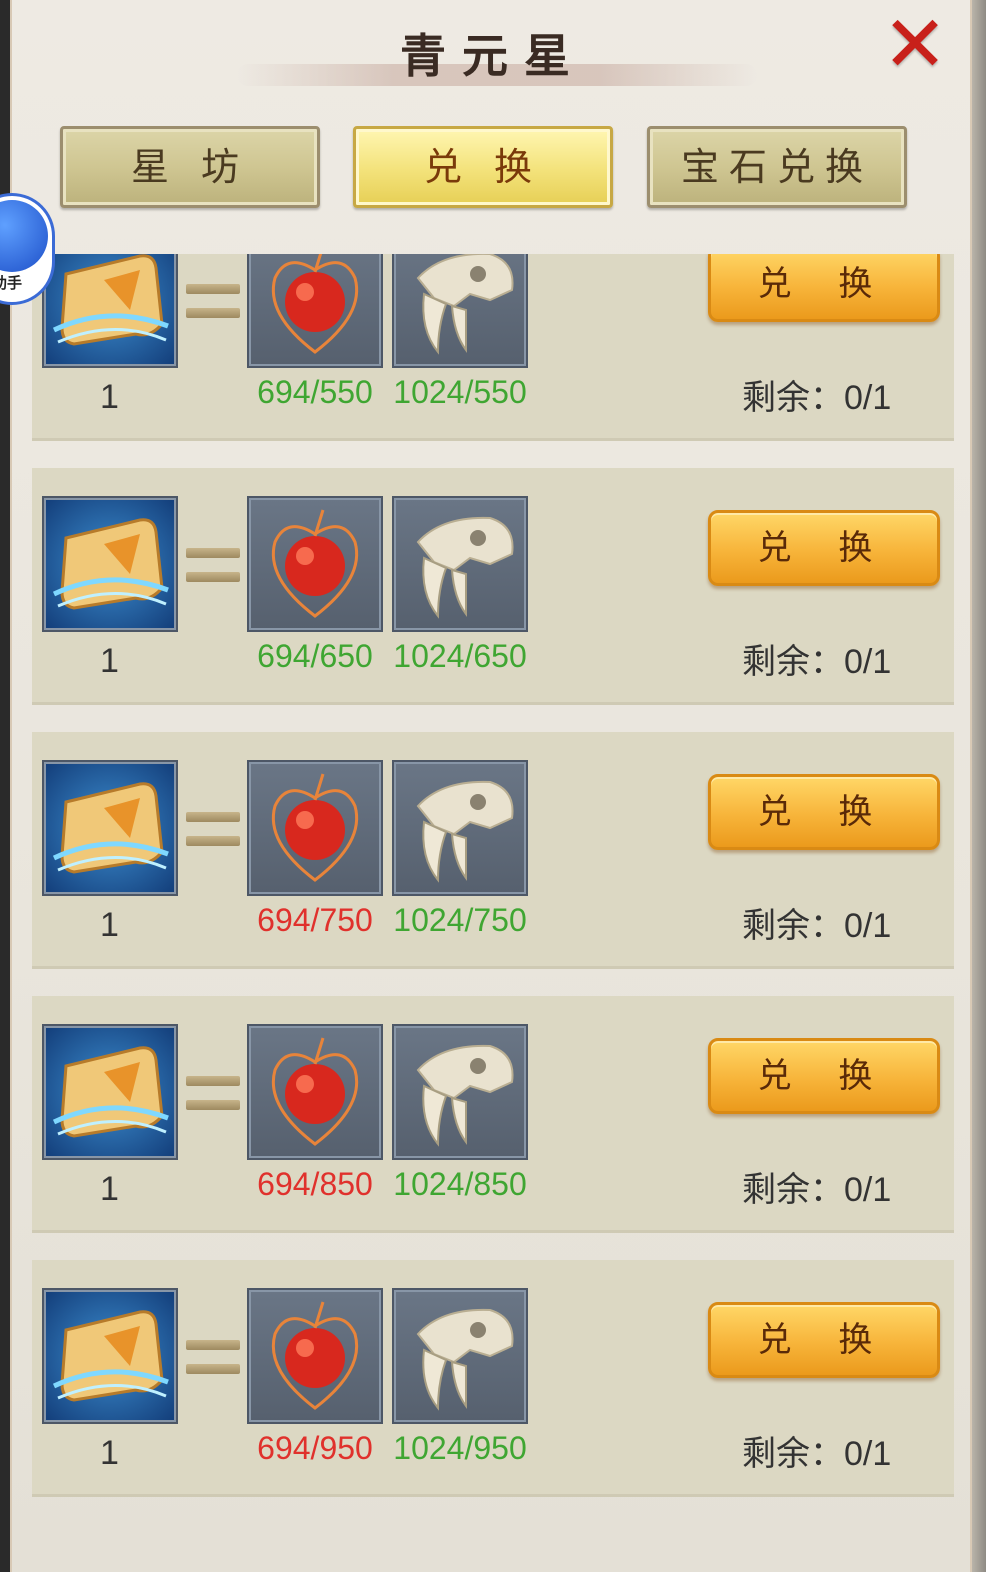  I want to click on page-title: 青元星, so click(493, 56).